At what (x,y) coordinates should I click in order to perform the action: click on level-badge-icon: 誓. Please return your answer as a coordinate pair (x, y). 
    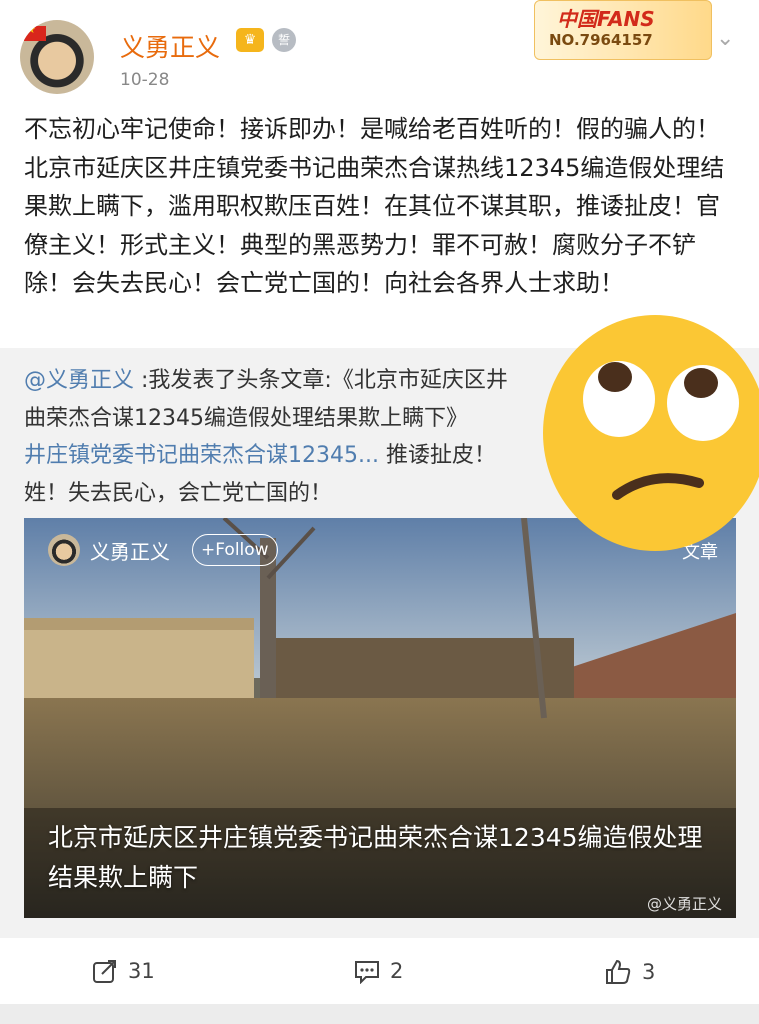
    Looking at the image, I should click on (284, 40).